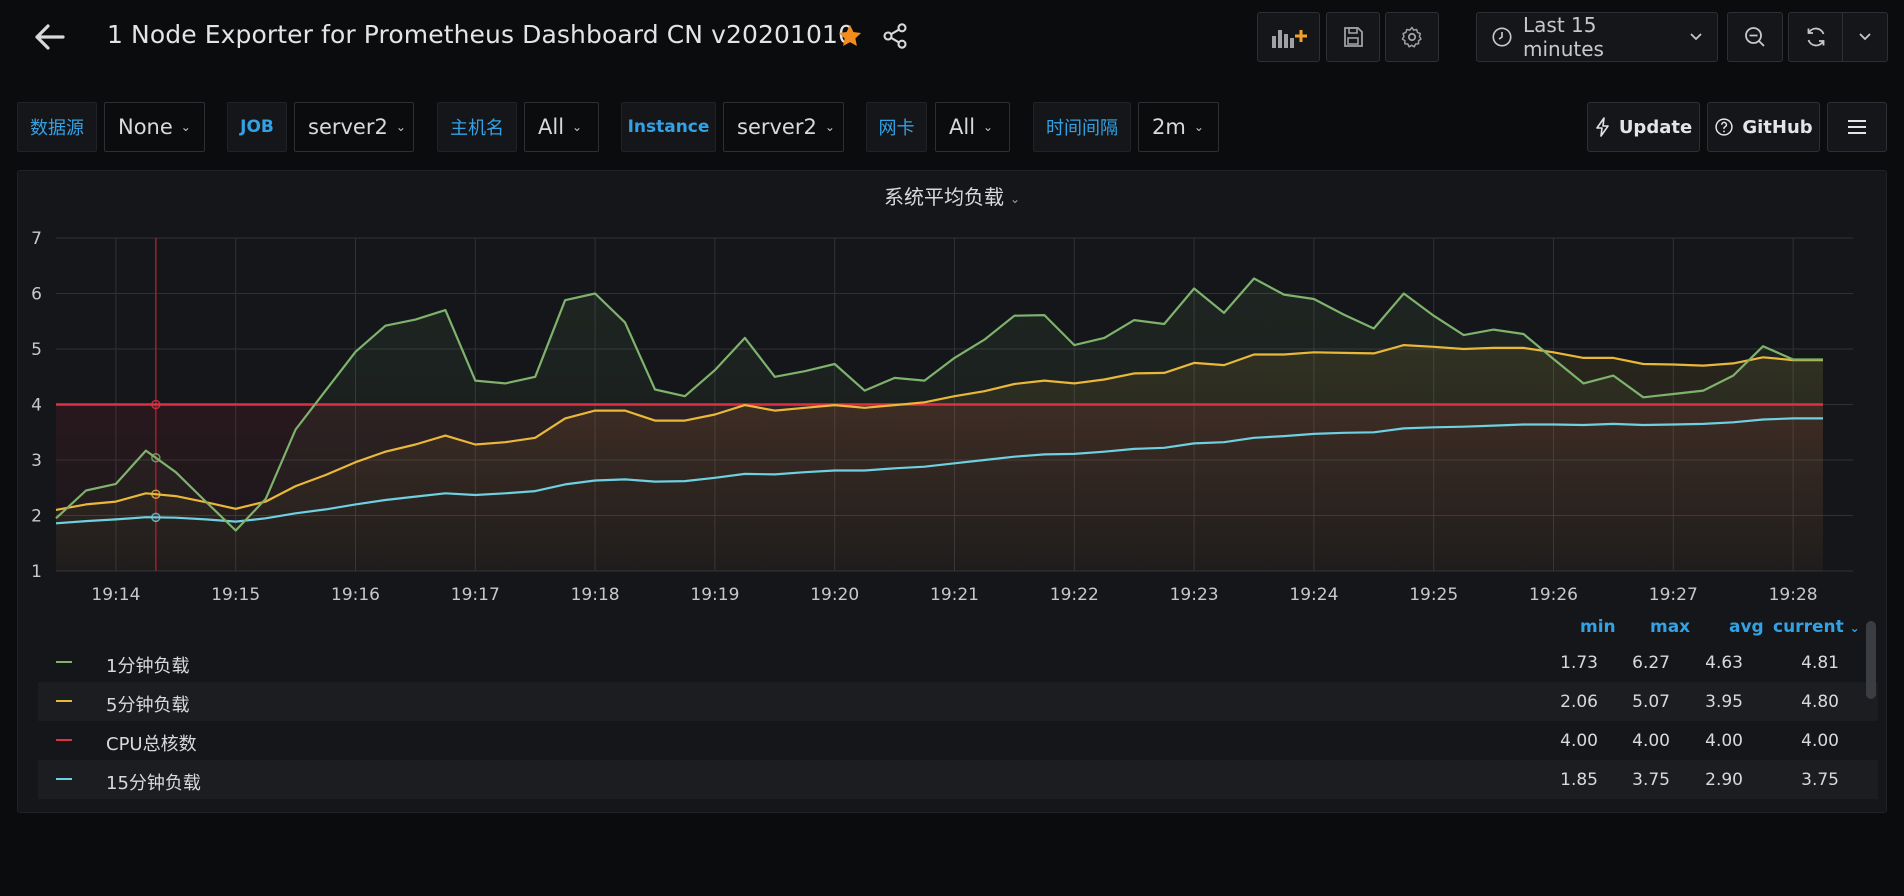 This screenshot has height=896, width=1904. Describe the element at coordinates (151, 743) in the screenshot. I see `legend-series-name: CPU总核数` at that location.